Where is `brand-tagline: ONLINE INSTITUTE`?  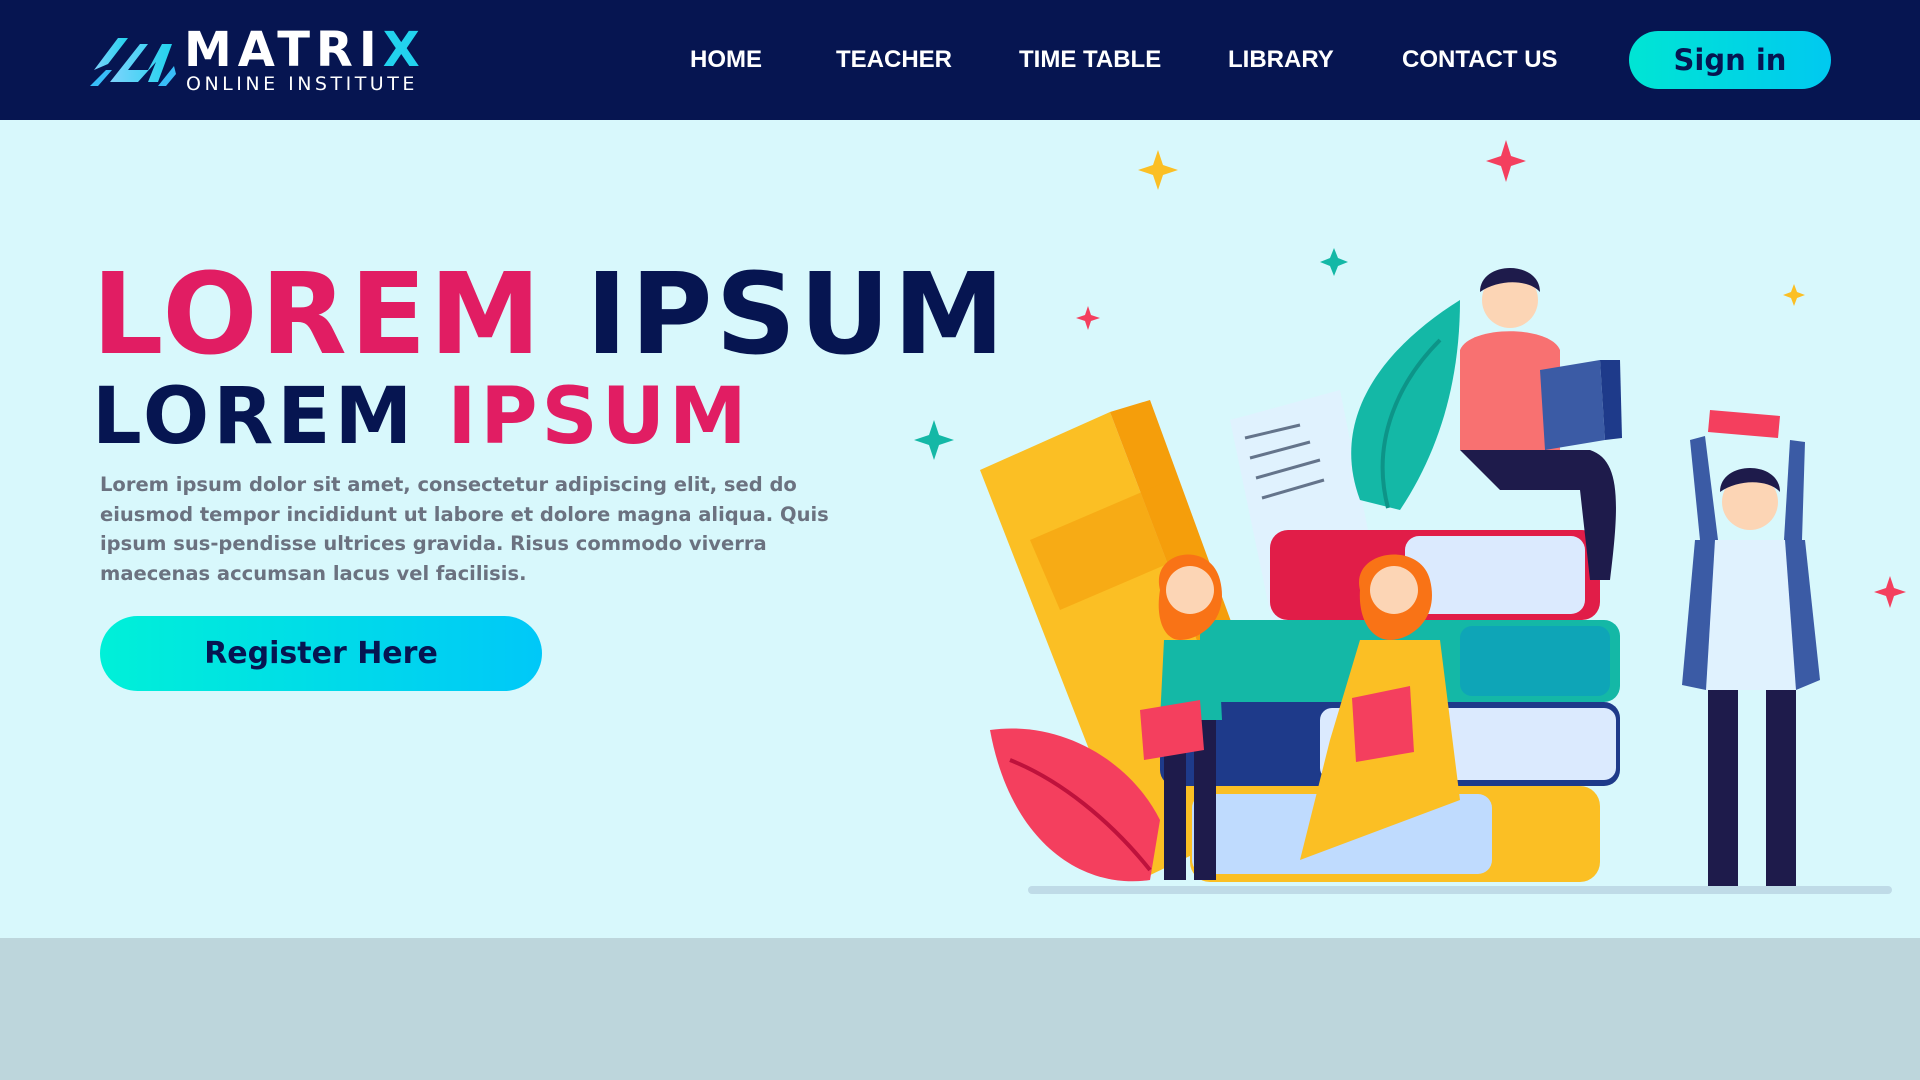 brand-tagline: ONLINE INSTITUTE is located at coordinates (302, 84).